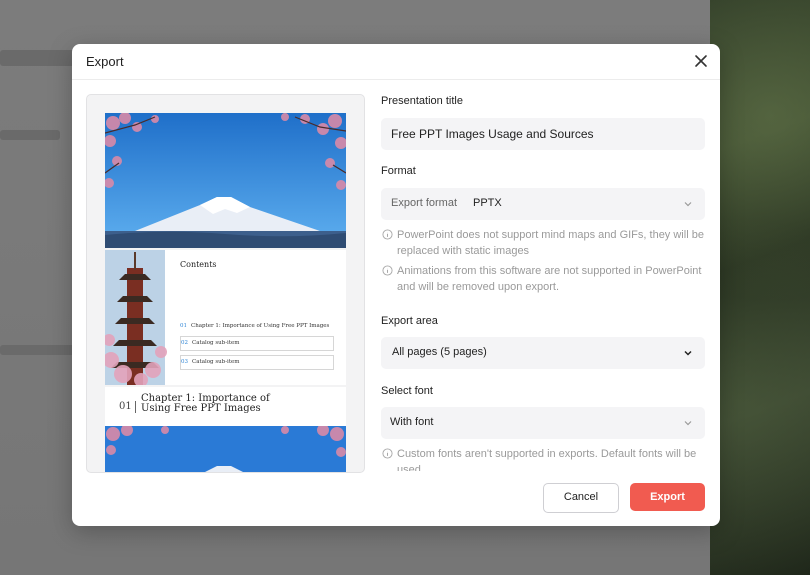 The width and height of the screenshot is (810, 575). I want to click on background-image, so click(760, 287).